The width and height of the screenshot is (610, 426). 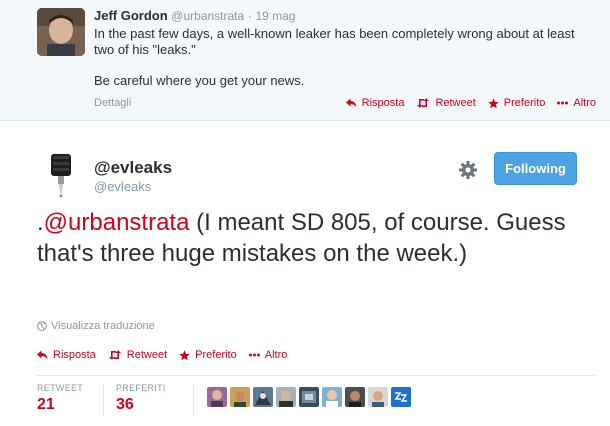 What do you see at coordinates (103, 326) in the screenshot?
I see `translate-label: Visualizza traduzione` at bounding box center [103, 326].